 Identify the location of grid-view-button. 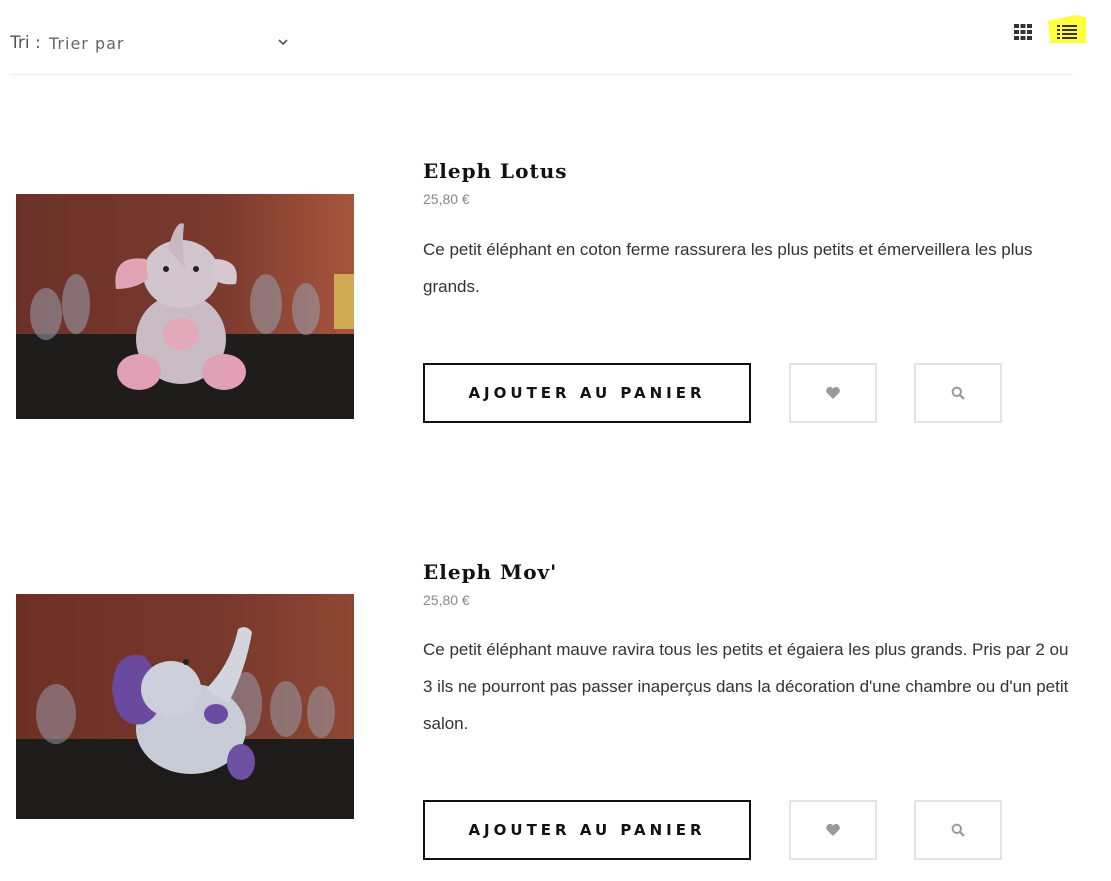
(1023, 32).